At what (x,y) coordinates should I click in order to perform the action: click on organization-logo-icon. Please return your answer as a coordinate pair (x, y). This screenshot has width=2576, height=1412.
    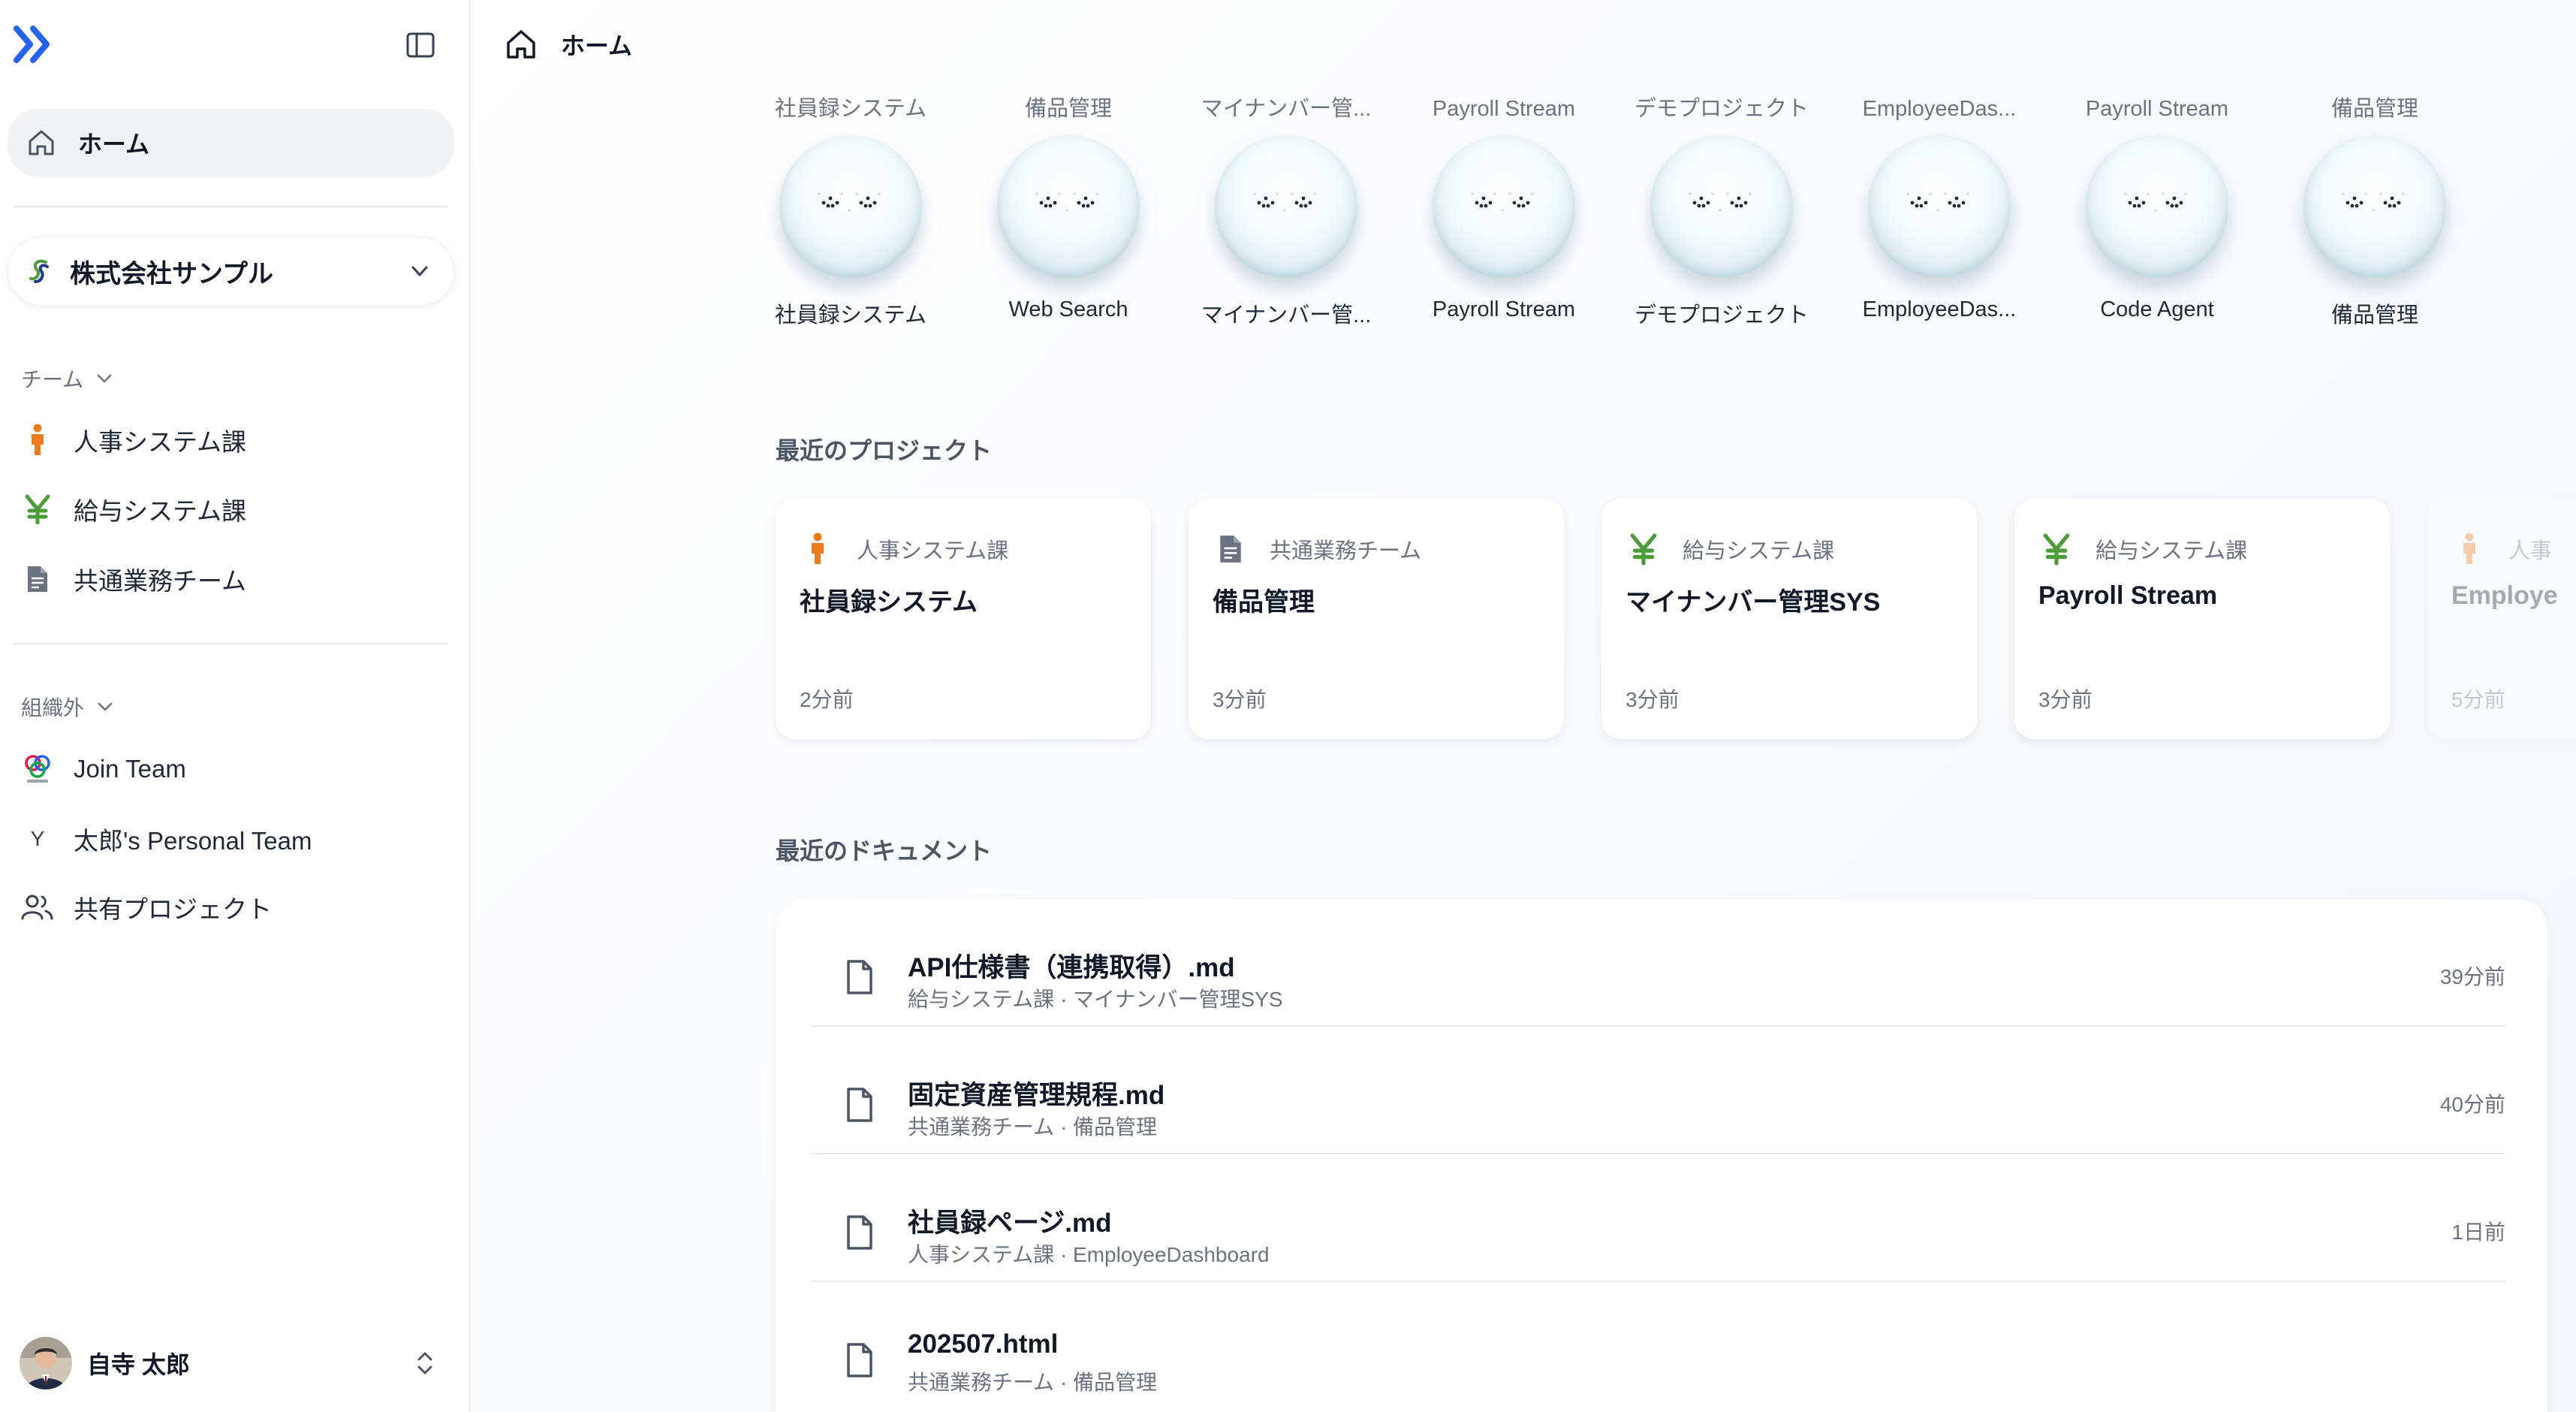
    Looking at the image, I should click on (39, 271).